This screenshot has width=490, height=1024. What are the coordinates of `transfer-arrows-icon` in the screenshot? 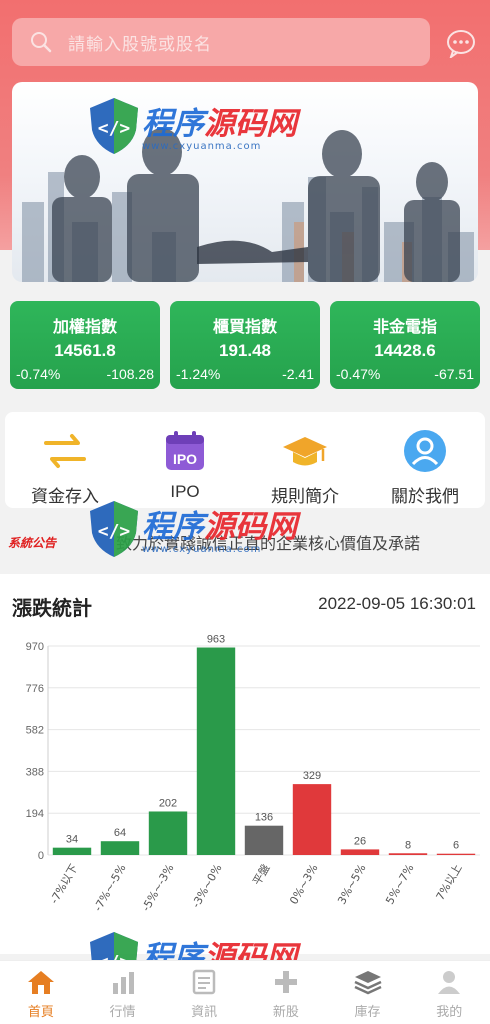 It's located at (65, 451).